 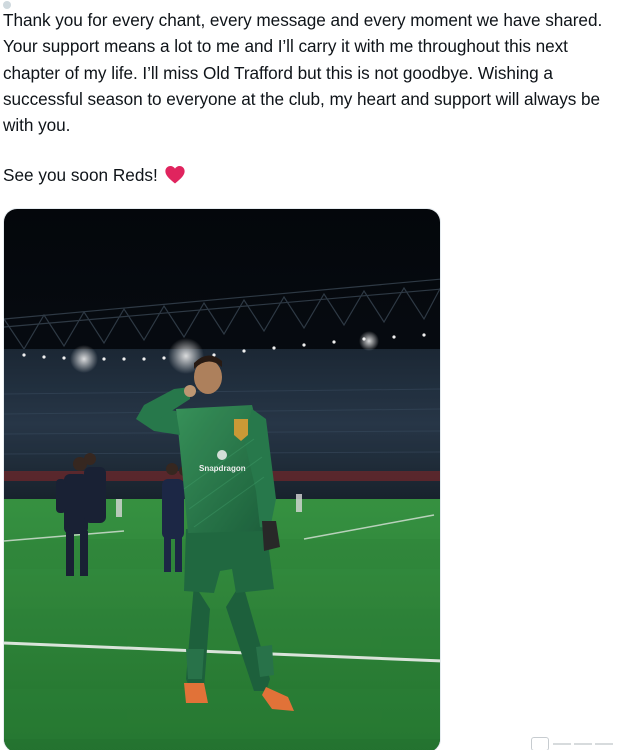 I want to click on avatar-fragment, so click(x=33, y=5).